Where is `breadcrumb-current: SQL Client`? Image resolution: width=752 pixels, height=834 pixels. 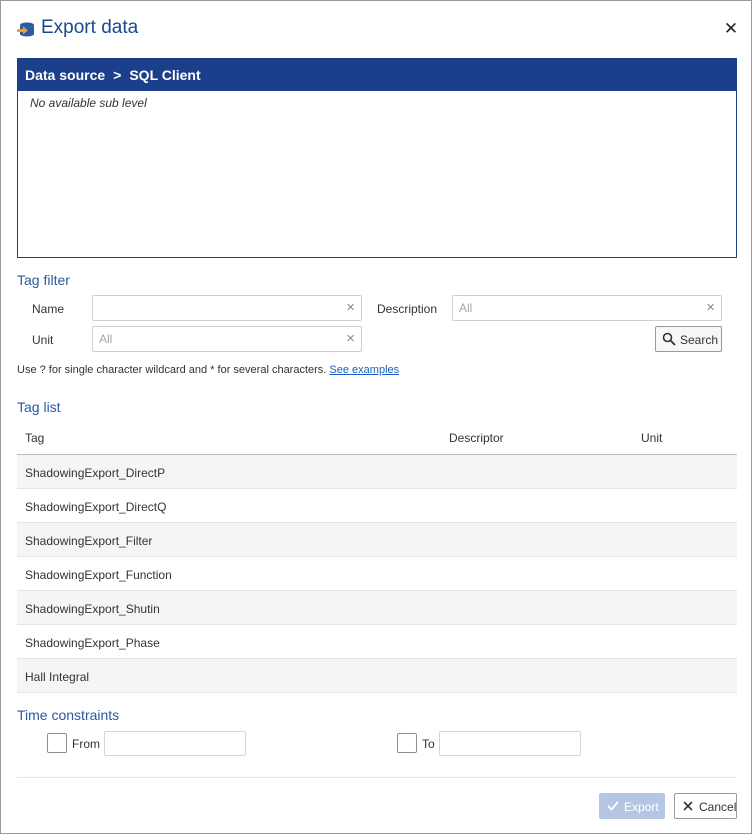 breadcrumb-current: SQL Client is located at coordinates (165, 75).